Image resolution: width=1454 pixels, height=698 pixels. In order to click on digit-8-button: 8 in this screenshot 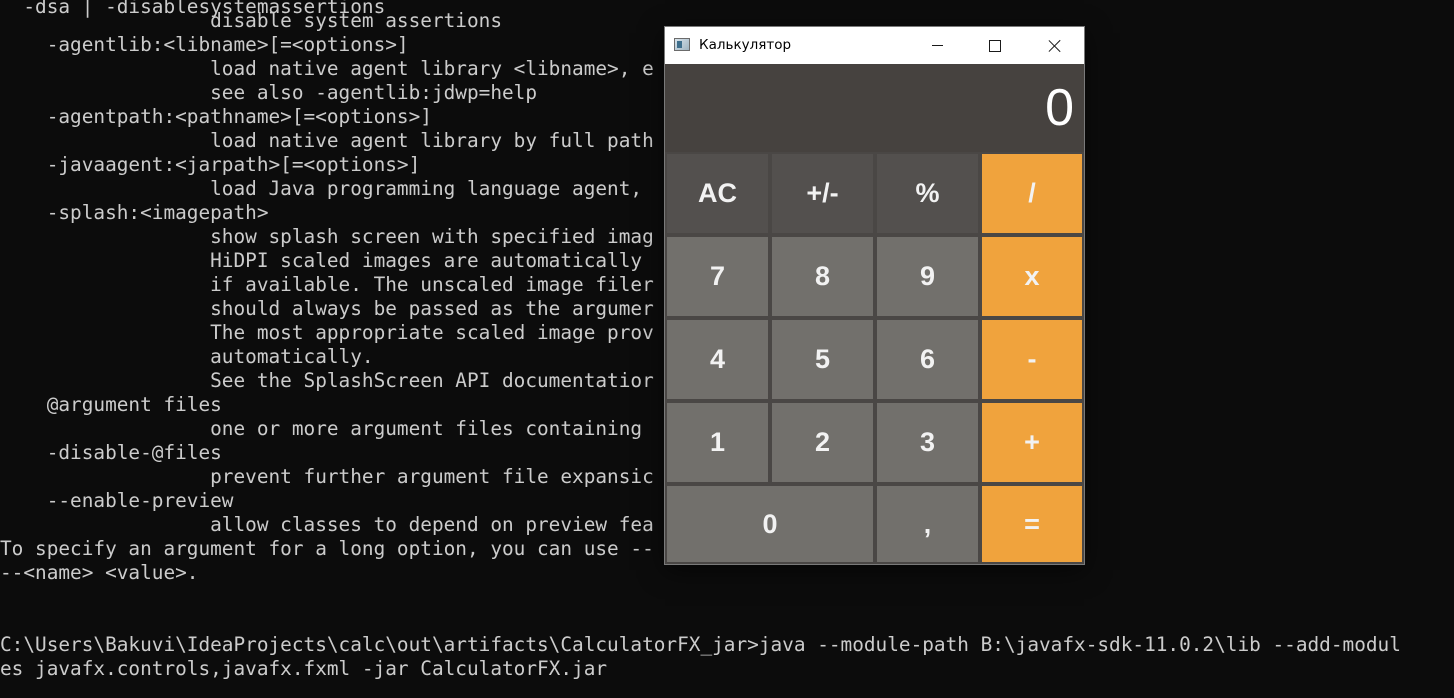, I will do `click(822, 276)`.